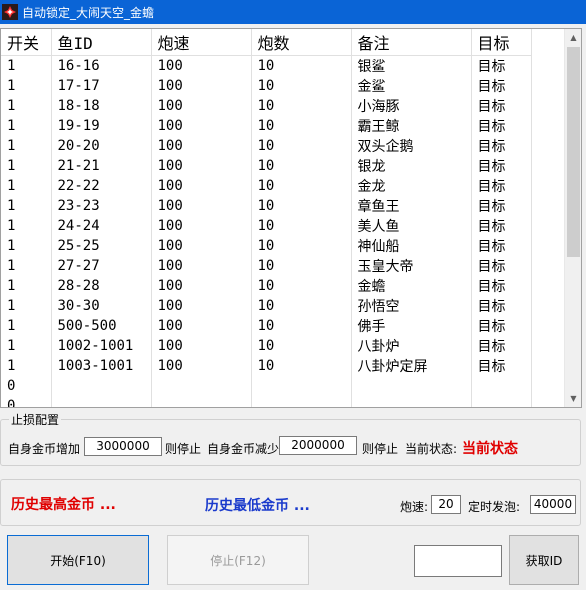 Image resolution: width=586 pixels, height=590 pixels. I want to click on table-row: 1 16-16 100 10 银鲨 目标, so click(266, 65).